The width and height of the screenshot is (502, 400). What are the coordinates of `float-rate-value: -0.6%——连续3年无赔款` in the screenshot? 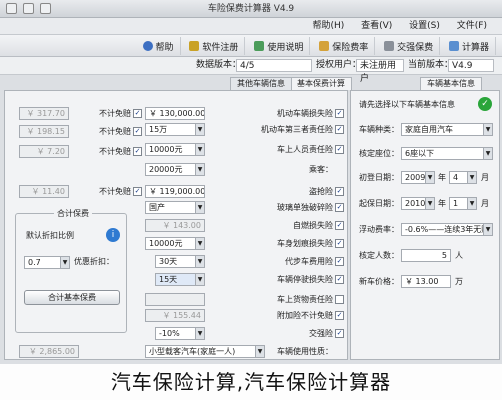 It's located at (449, 229).